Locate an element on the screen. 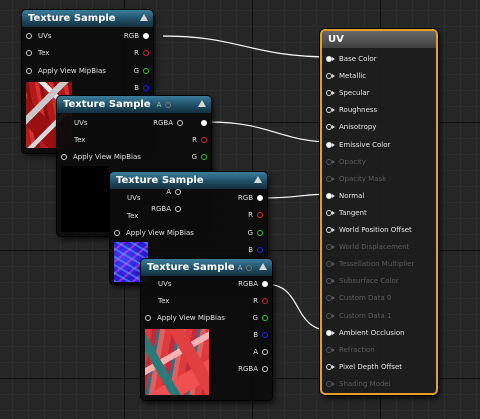  result-input-row: Normal is located at coordinates (345, 196).